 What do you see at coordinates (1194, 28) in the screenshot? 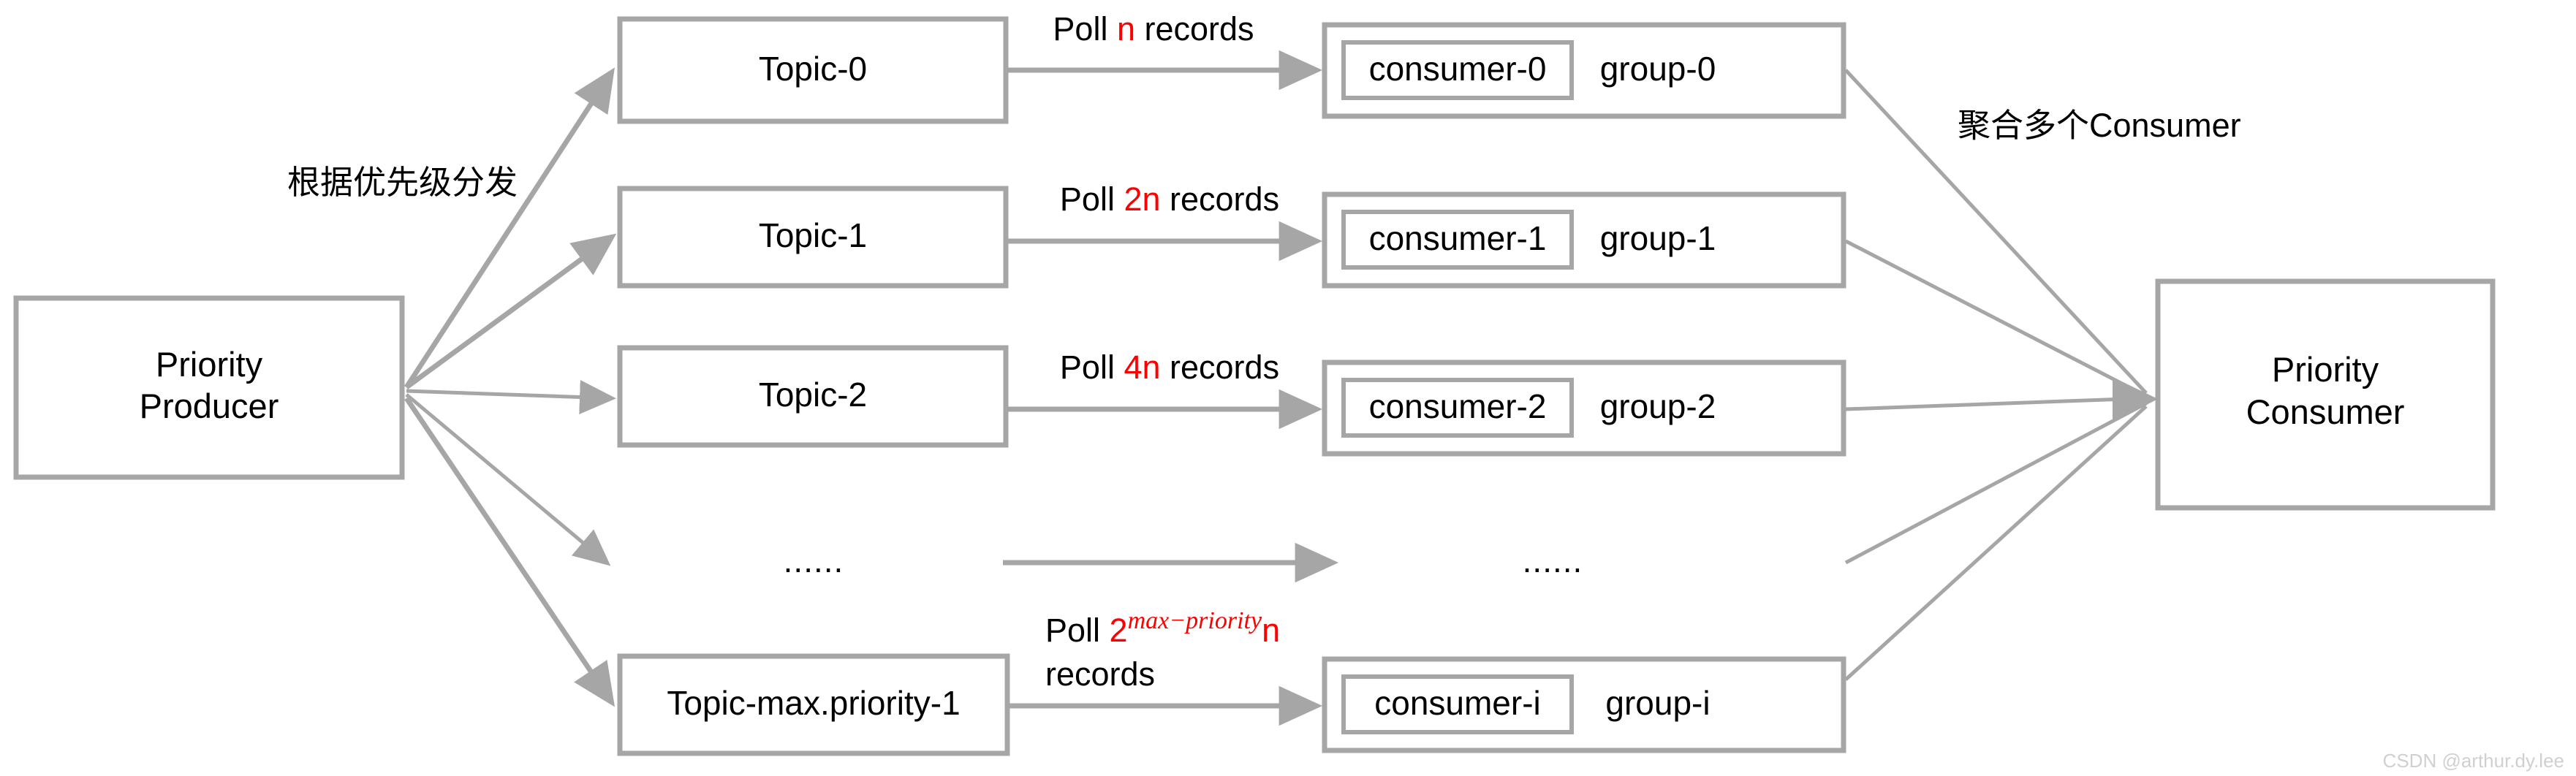
I see `poll-label-0-suffix: records` at bounding box center [1194, 28].